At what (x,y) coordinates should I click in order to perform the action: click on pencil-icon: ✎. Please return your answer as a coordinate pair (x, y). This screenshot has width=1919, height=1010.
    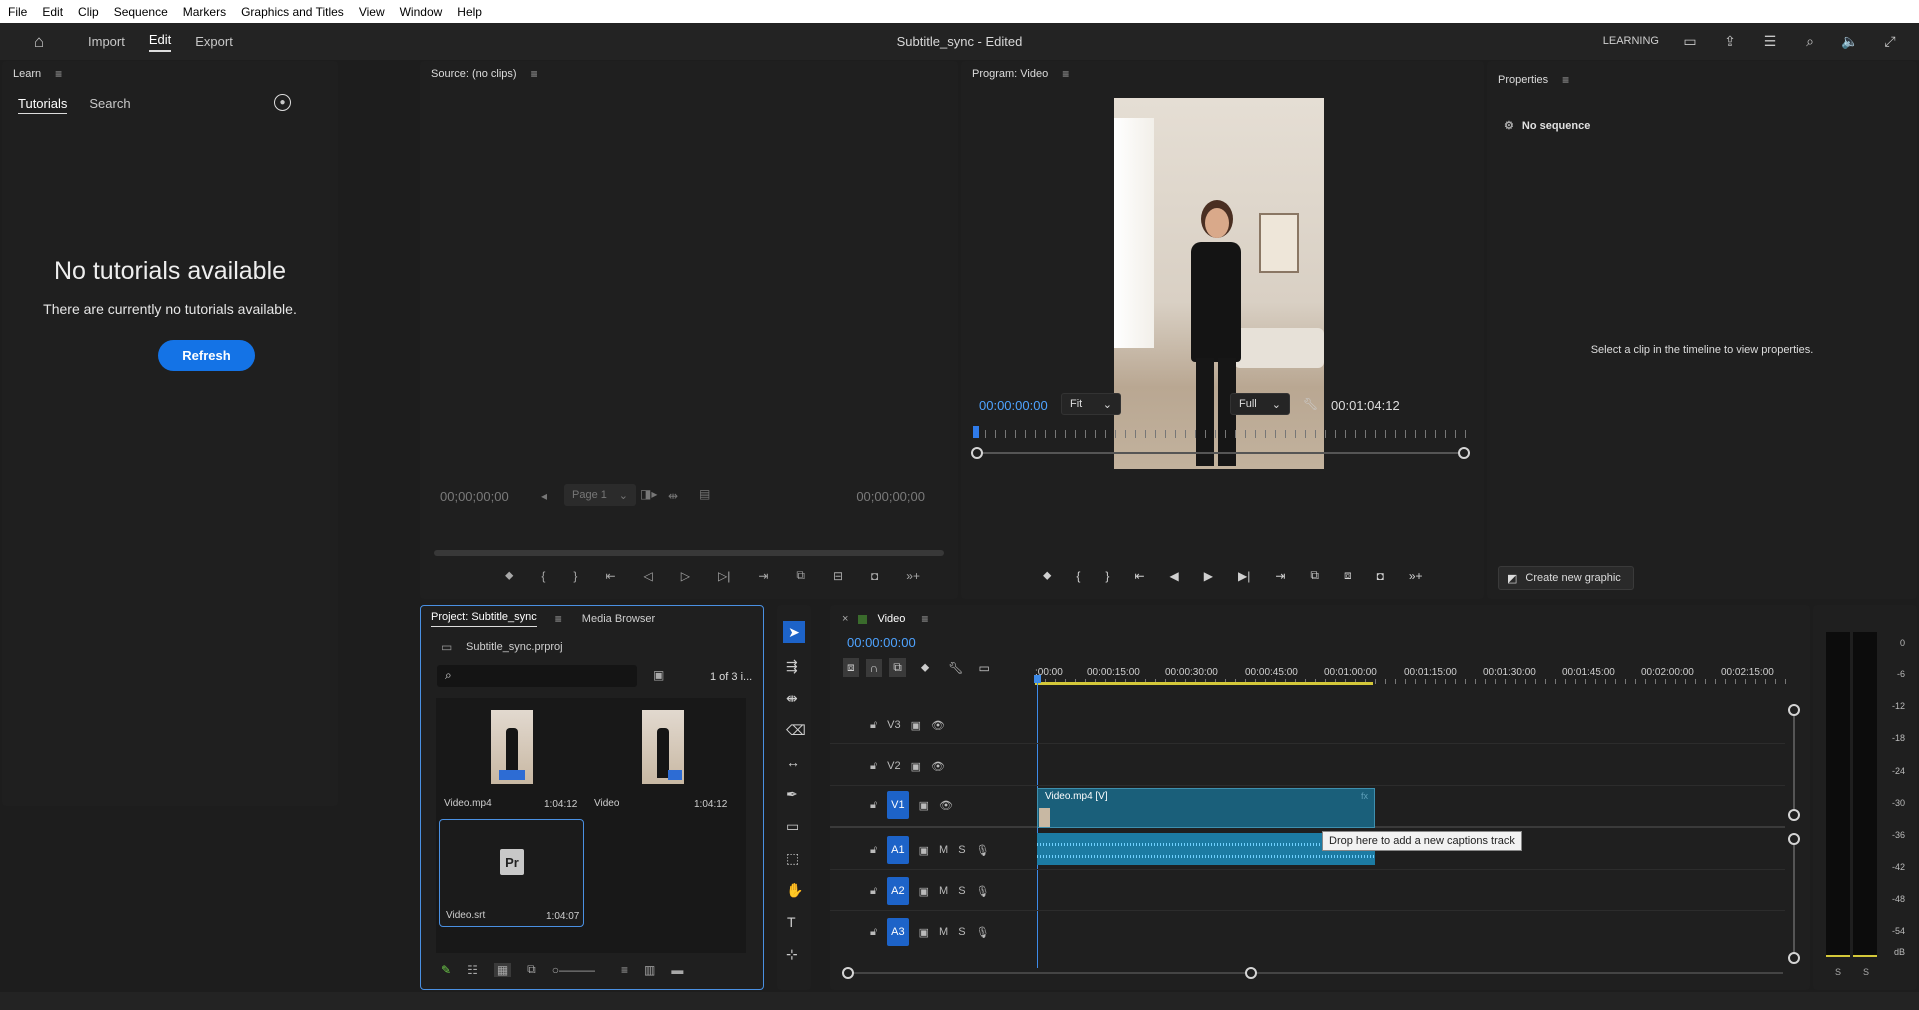
    Looking at the image, I should click on (446, 970).